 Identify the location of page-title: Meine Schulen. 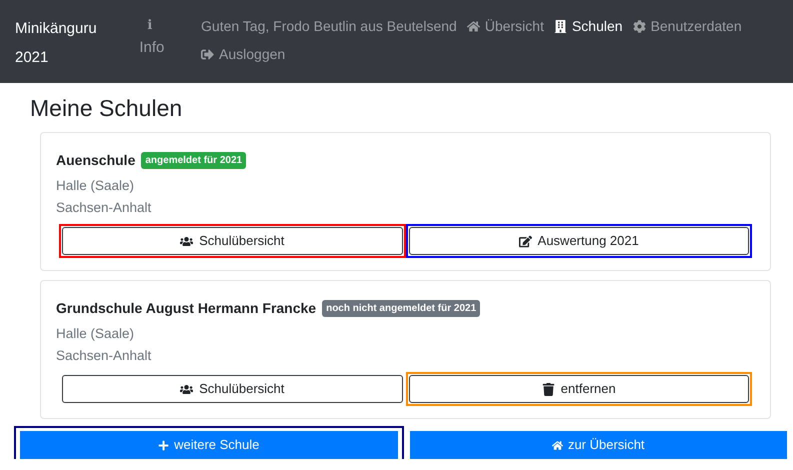
(106, 108).